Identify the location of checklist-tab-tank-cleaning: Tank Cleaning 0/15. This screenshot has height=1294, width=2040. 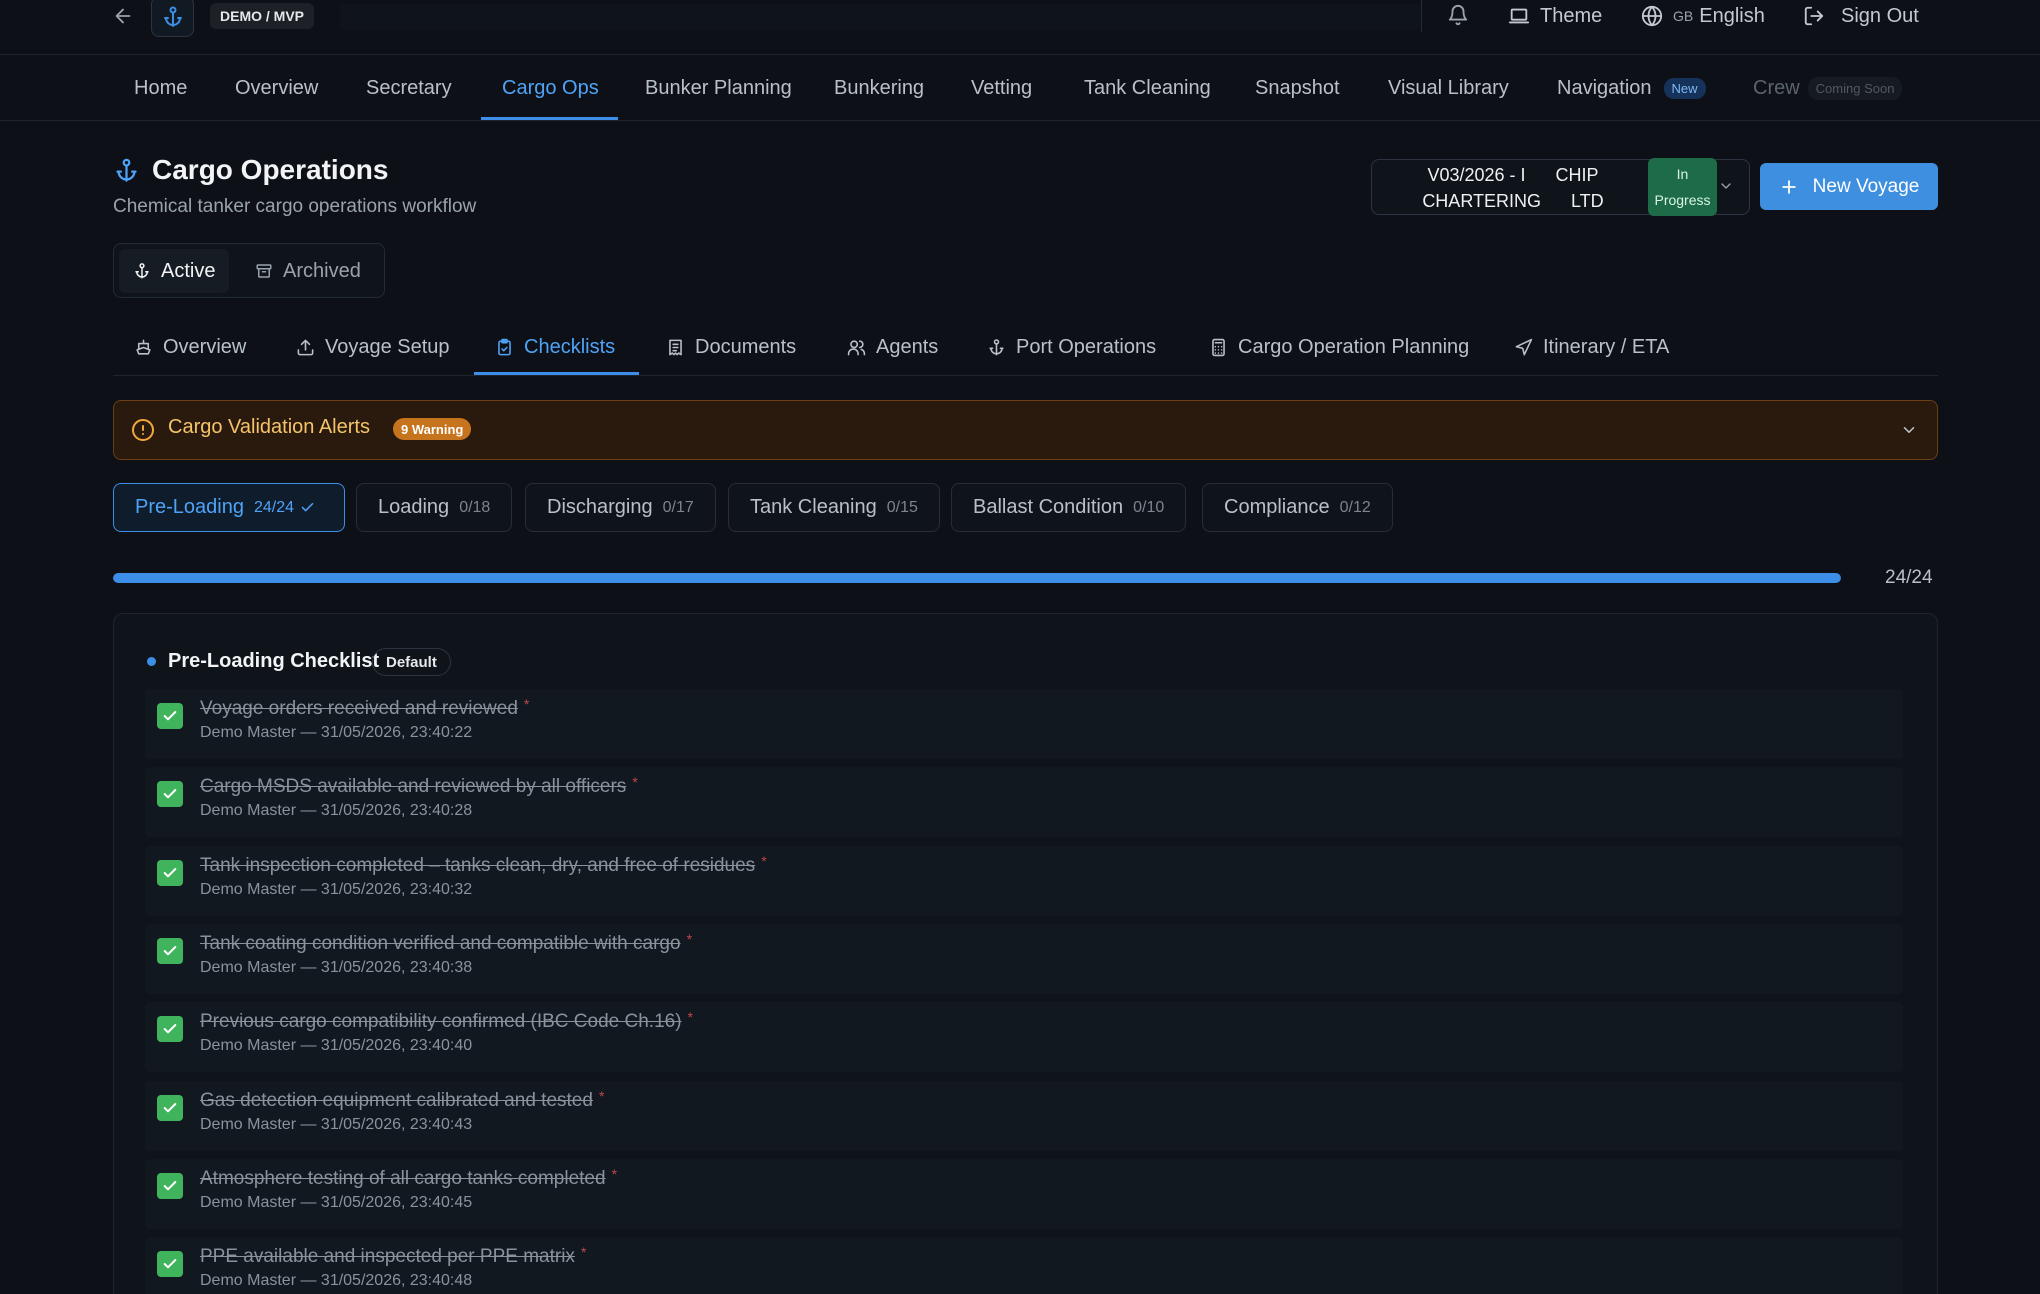
(834, 507).